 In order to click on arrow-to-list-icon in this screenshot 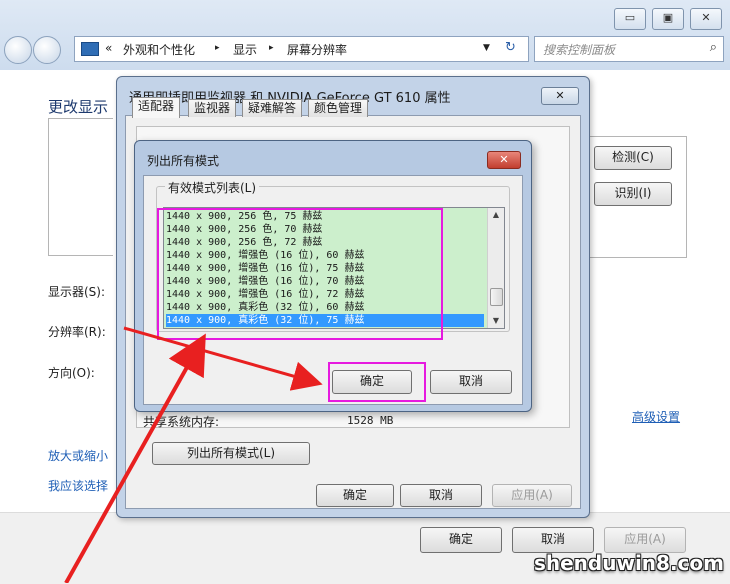, I will do `click(135, 458)`.